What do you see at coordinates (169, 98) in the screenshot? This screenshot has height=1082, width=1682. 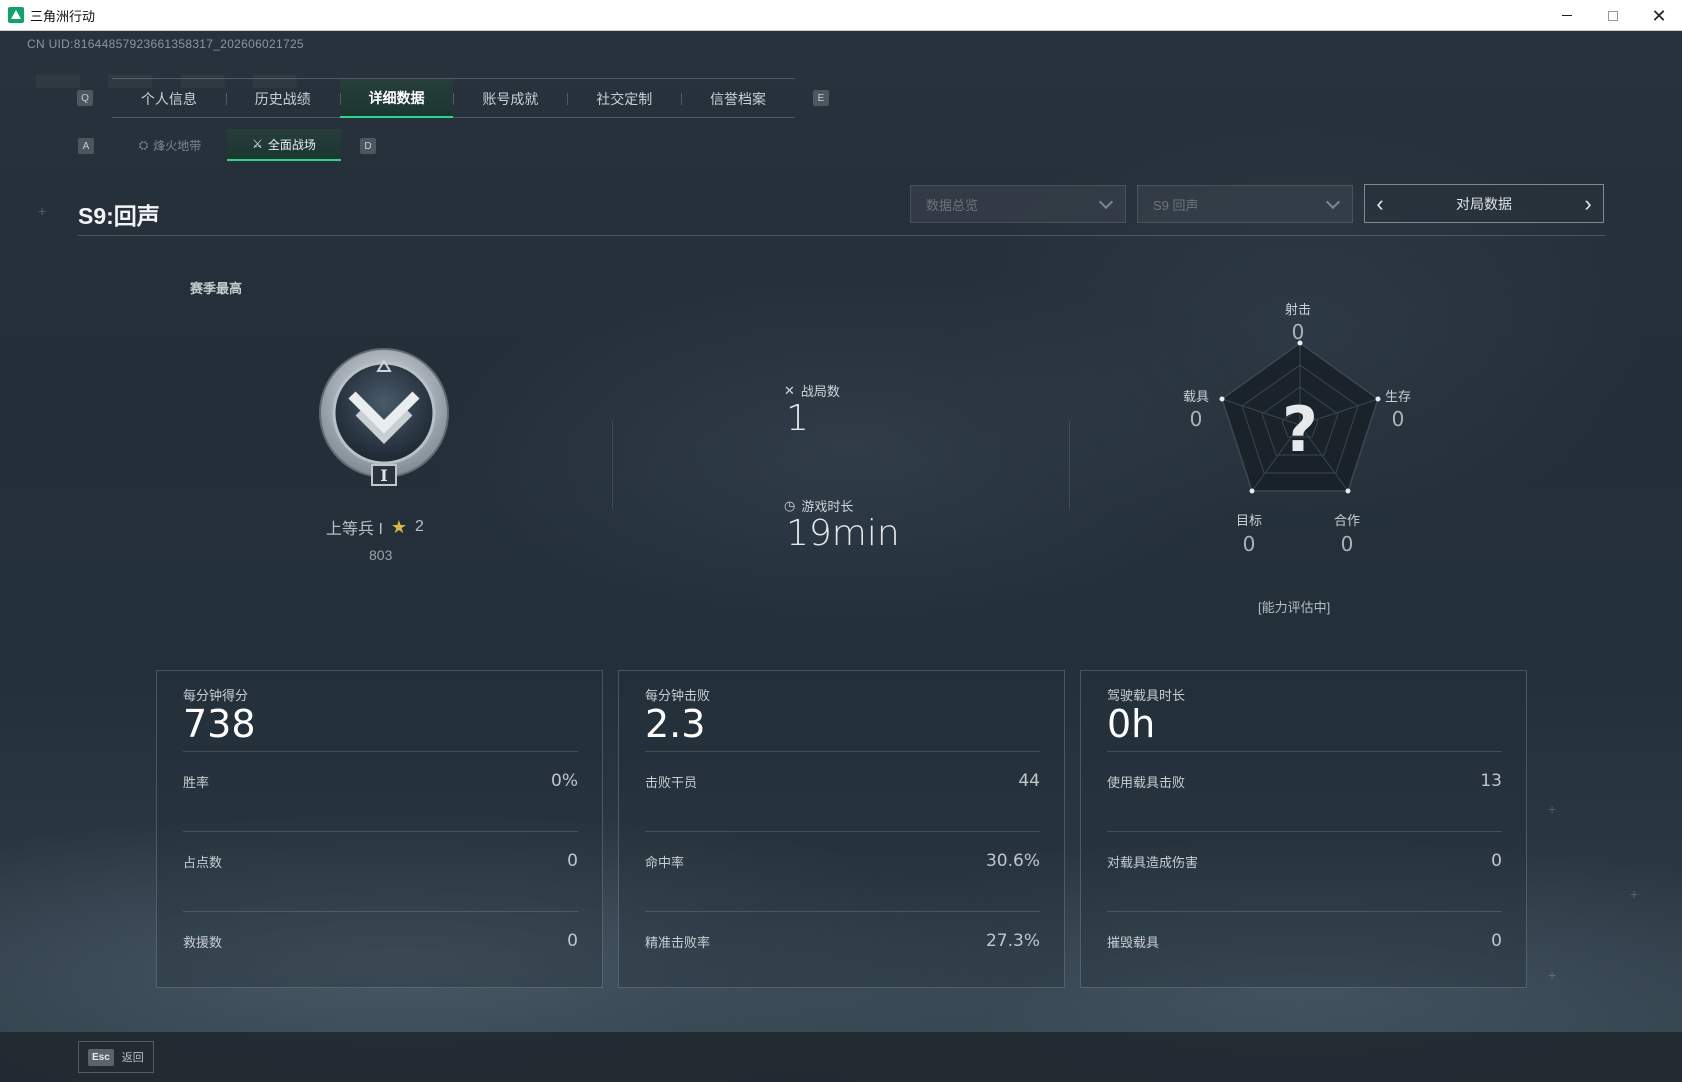 I see `tab-personal-info: 个人信息` at bounding box center [169, 98].